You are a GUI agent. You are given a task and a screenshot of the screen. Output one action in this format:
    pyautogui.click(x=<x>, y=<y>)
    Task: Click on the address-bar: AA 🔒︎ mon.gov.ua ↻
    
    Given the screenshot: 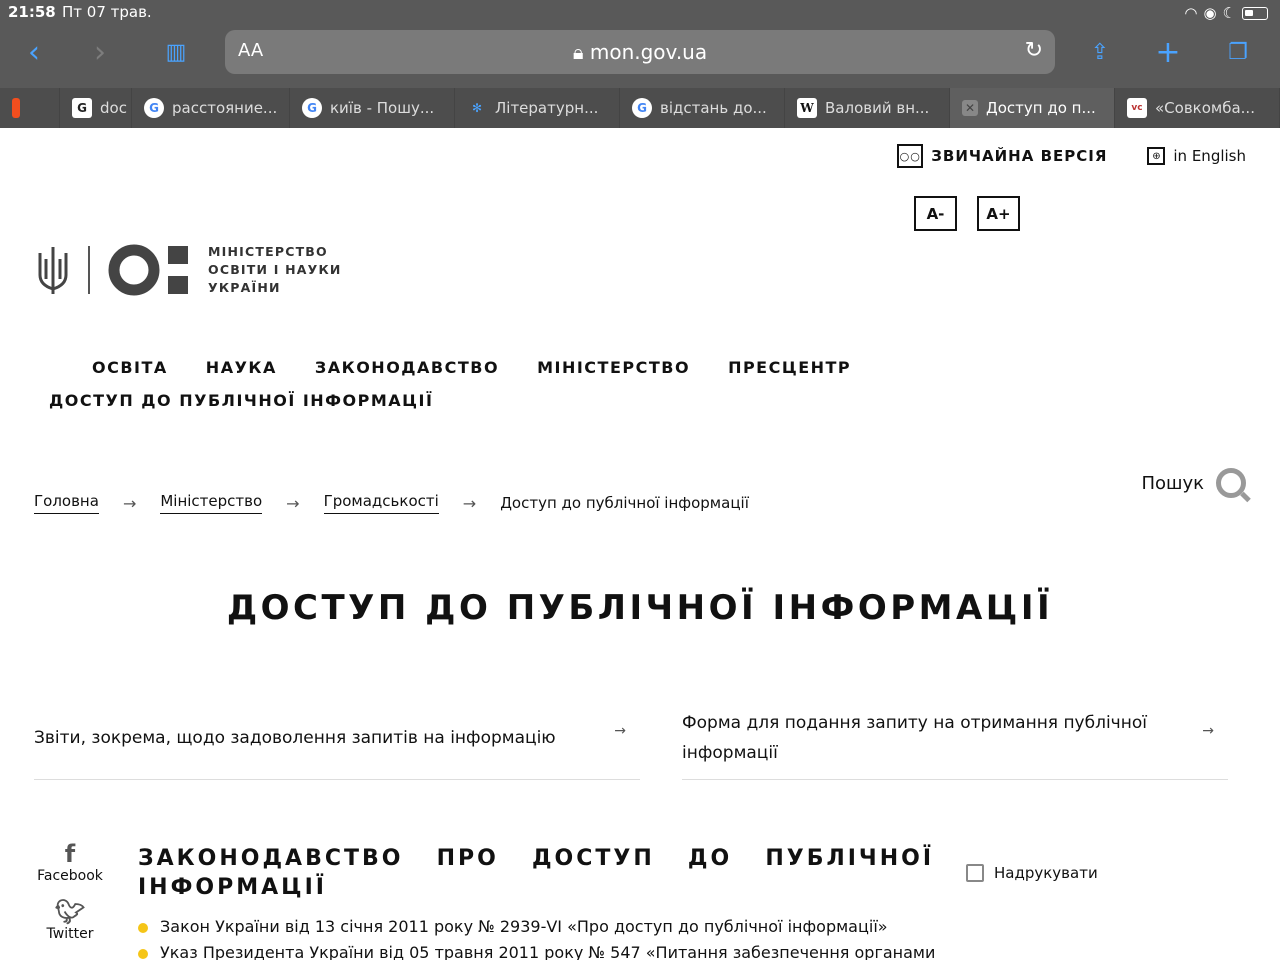 What is the action you would take?
    pyautogui.click(x=640, y=52)
    